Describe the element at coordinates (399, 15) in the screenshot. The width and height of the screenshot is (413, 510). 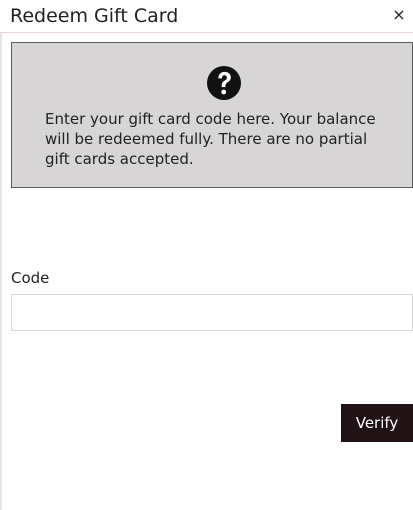
I see `close-icon: ×` at that location.